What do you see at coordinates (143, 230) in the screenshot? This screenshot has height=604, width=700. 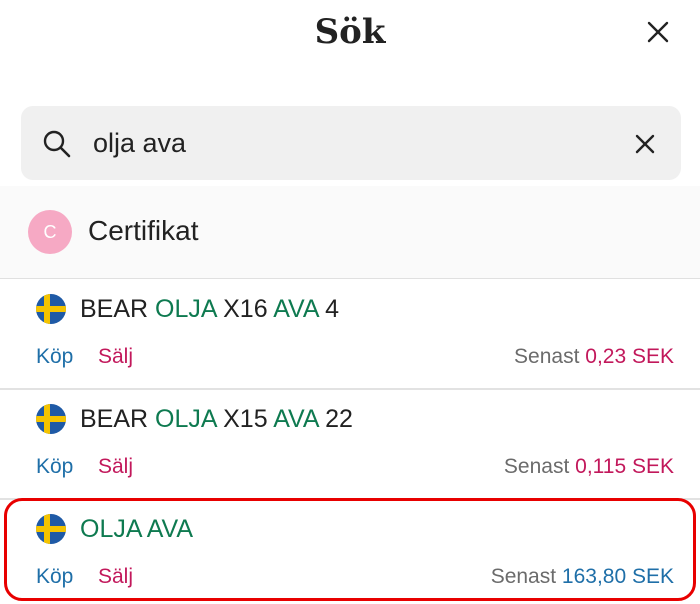 I see `category-label: Certifikat` at bounding box center [143, 230].